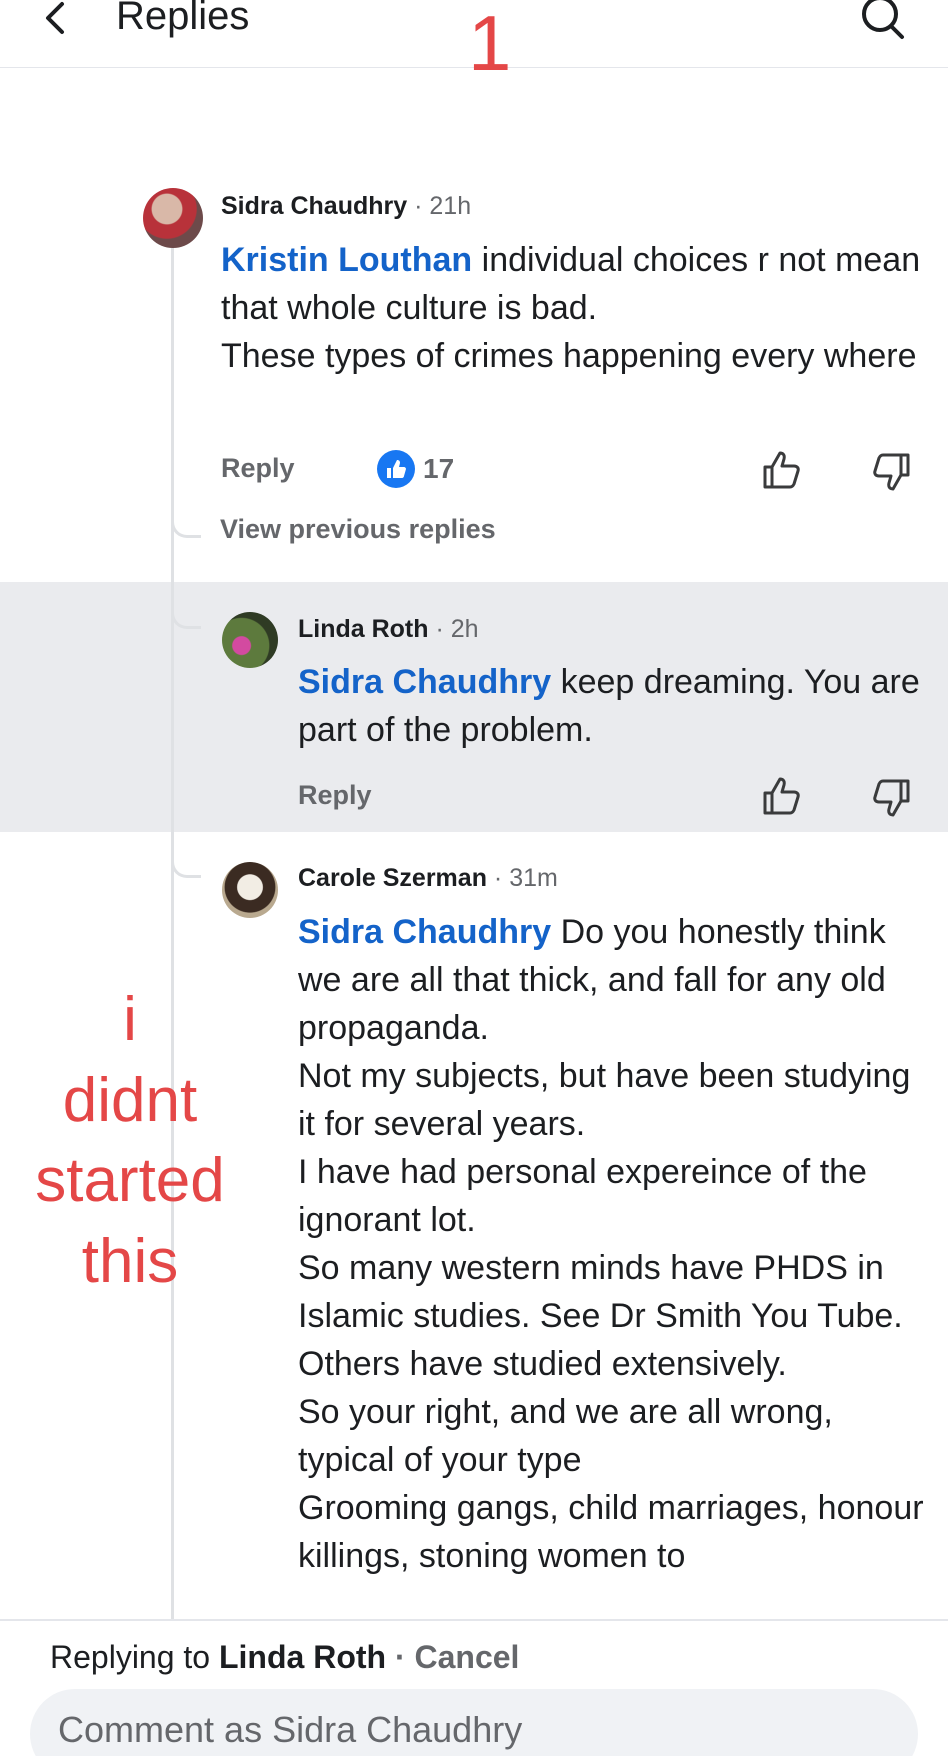 This screenshot has height=1756, width=948. What do you see at coordinates (396, 469) in the screenshot?
I see `like-badge-icon` at bounding box center [396, 469].